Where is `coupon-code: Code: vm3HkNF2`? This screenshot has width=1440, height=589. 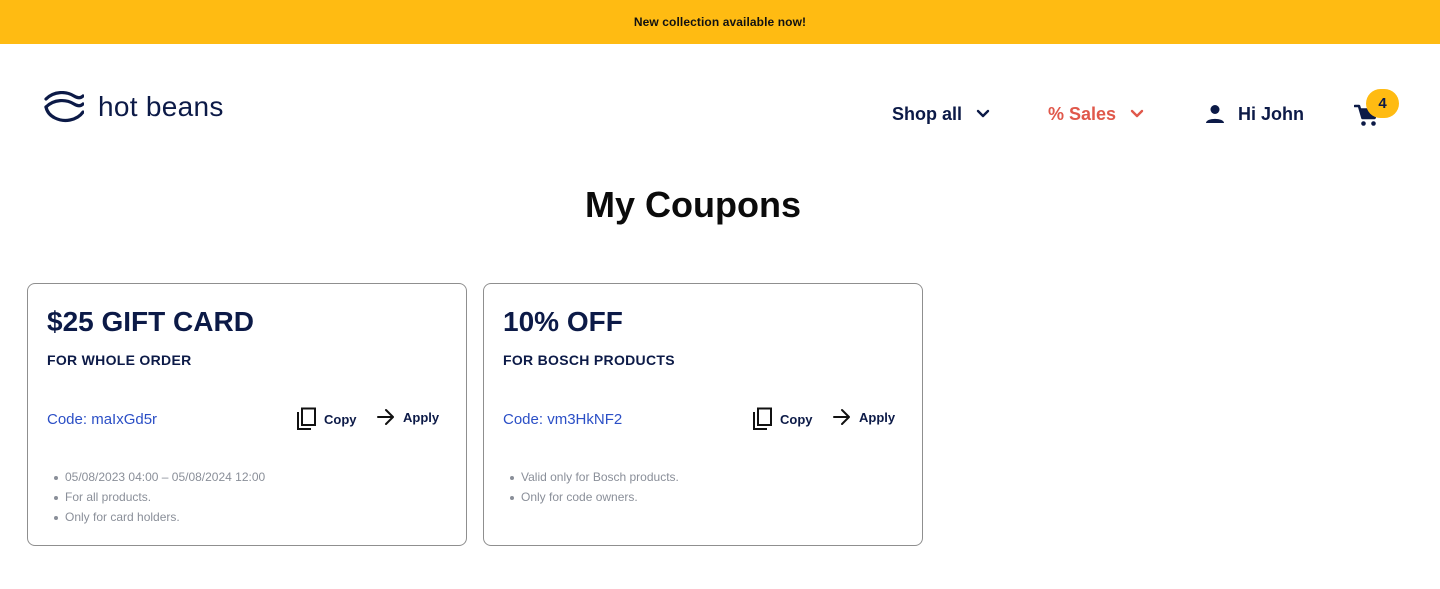 coupon-code: Code: vm3HkNF2 is located at coordinates (563, 419).